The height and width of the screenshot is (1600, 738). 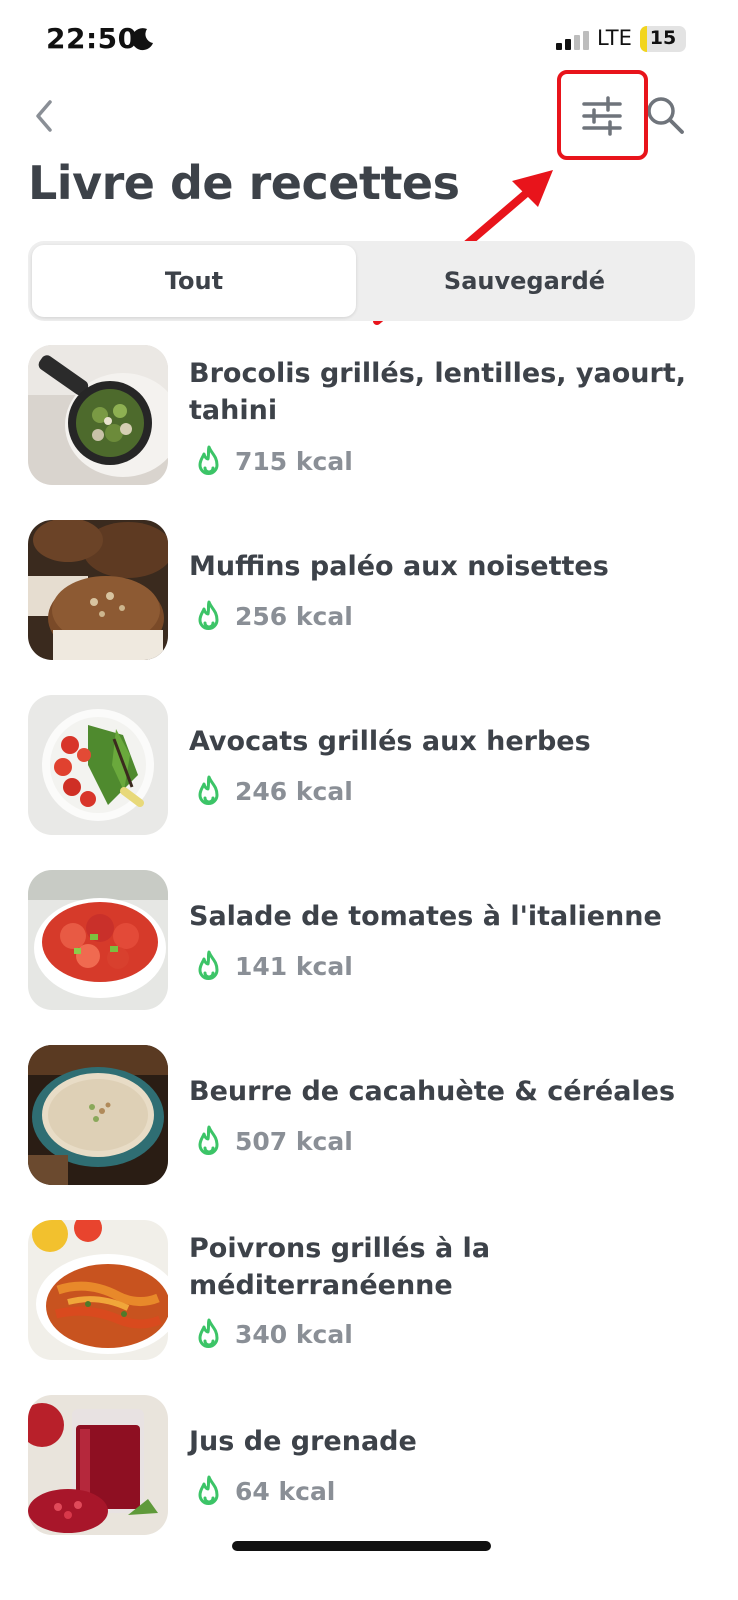 I want to click on recipe-title: Beurre de cacahuète & céréales, so click(x=432, y=1091).